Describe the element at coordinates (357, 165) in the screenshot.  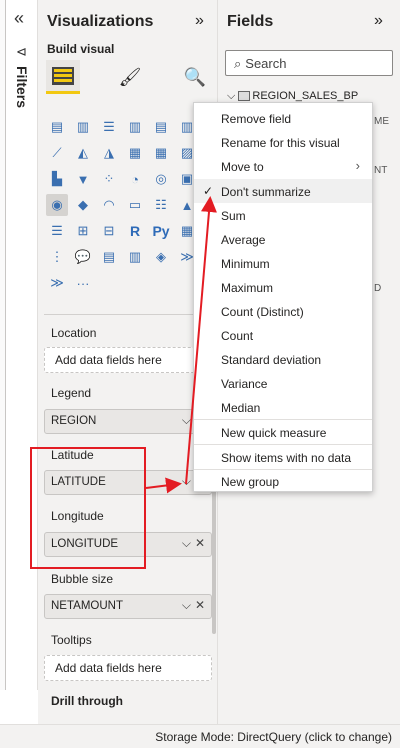
I see `chevron-right-icon: ›` at that location.